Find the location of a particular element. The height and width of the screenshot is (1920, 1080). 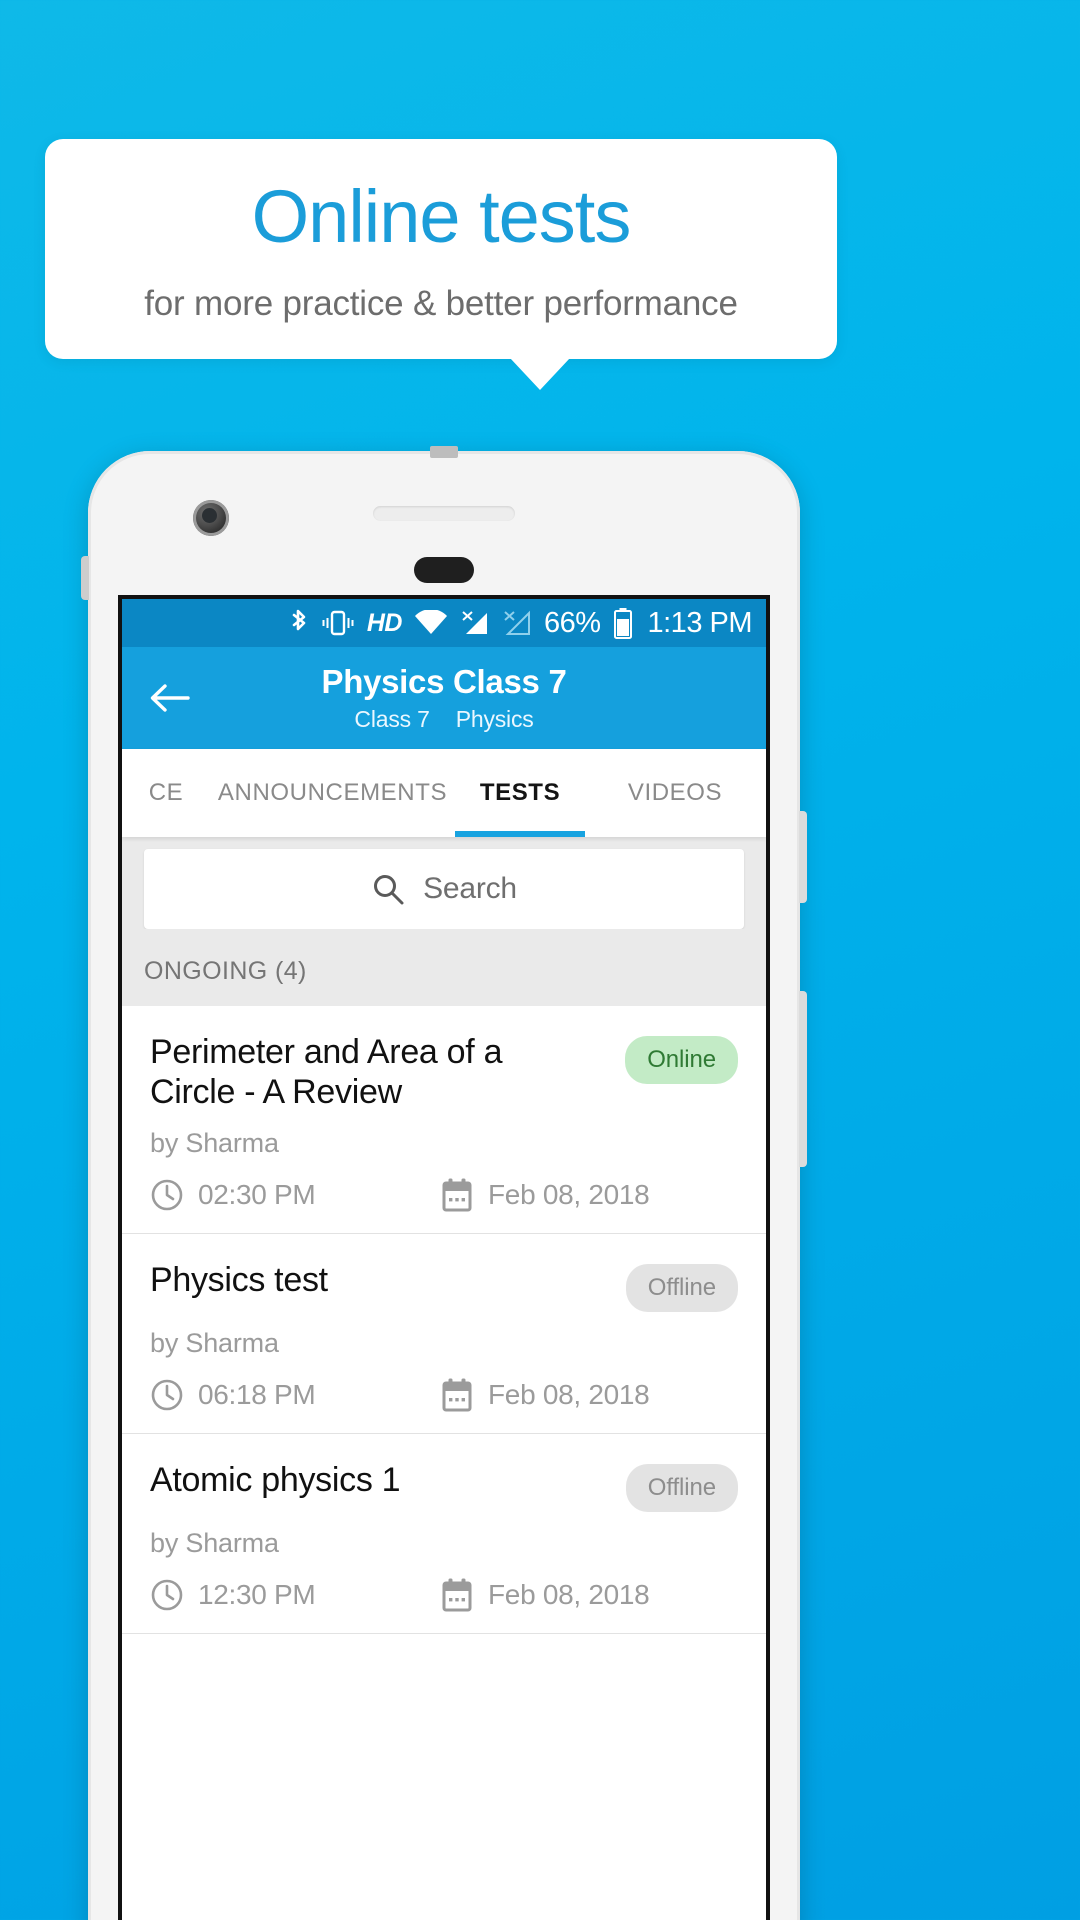

promo-title: Online tests is located at coordinates (441, 216).